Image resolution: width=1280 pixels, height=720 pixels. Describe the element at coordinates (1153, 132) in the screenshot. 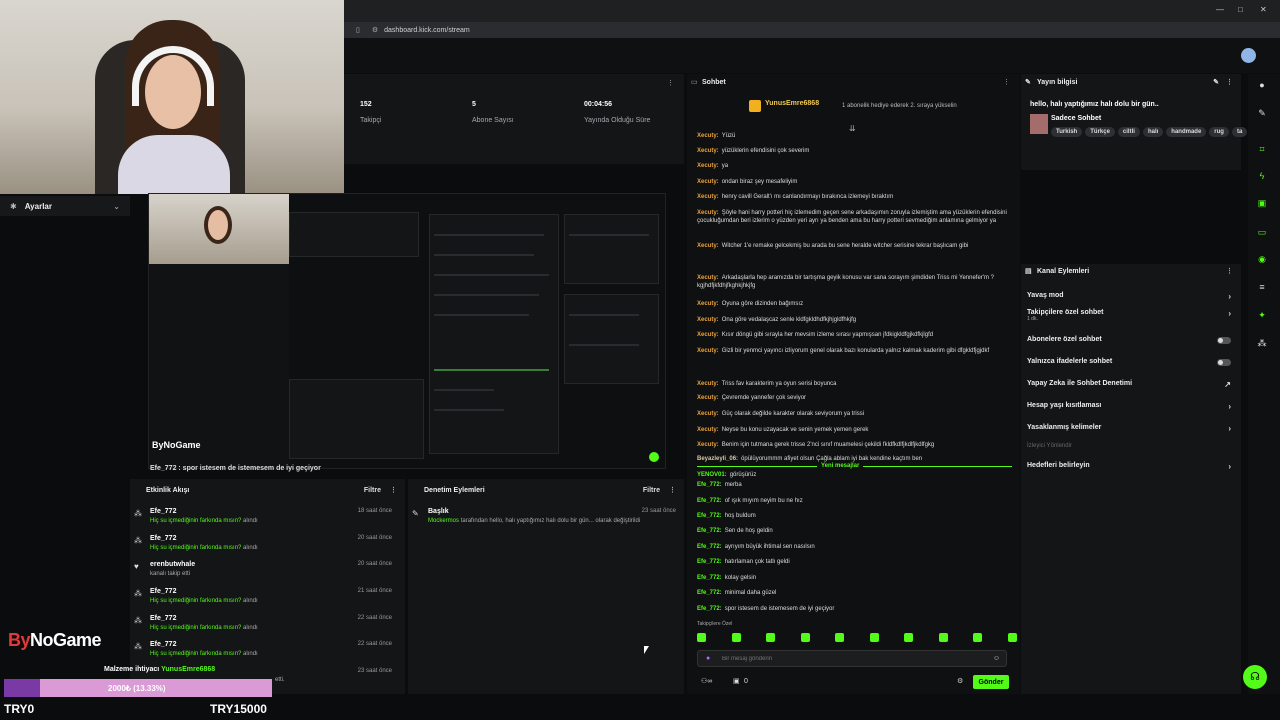

I see `tag: halı` at that location.